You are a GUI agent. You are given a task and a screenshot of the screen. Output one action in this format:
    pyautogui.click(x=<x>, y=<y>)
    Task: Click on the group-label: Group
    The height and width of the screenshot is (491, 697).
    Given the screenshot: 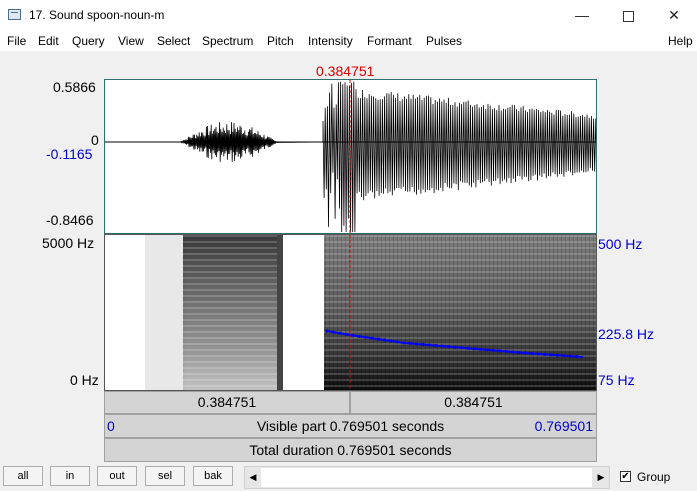 What is the action you would take?
    pyautogui.click(x=654, y=477)
    